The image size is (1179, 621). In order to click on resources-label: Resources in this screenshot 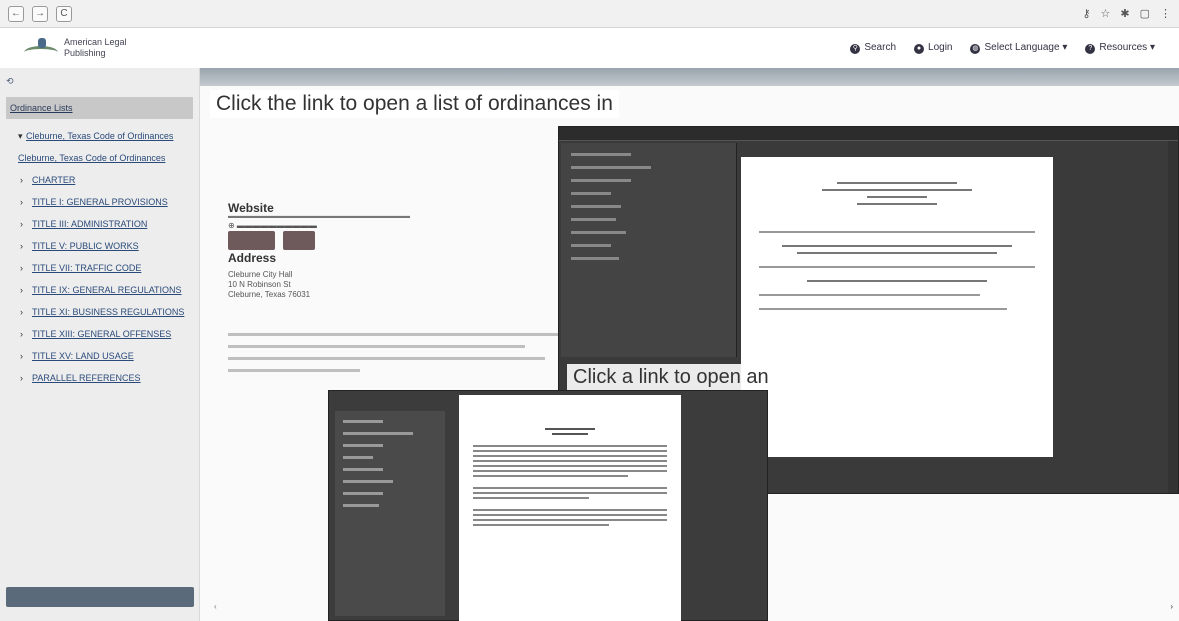, I will do `click(1123, 47)`.